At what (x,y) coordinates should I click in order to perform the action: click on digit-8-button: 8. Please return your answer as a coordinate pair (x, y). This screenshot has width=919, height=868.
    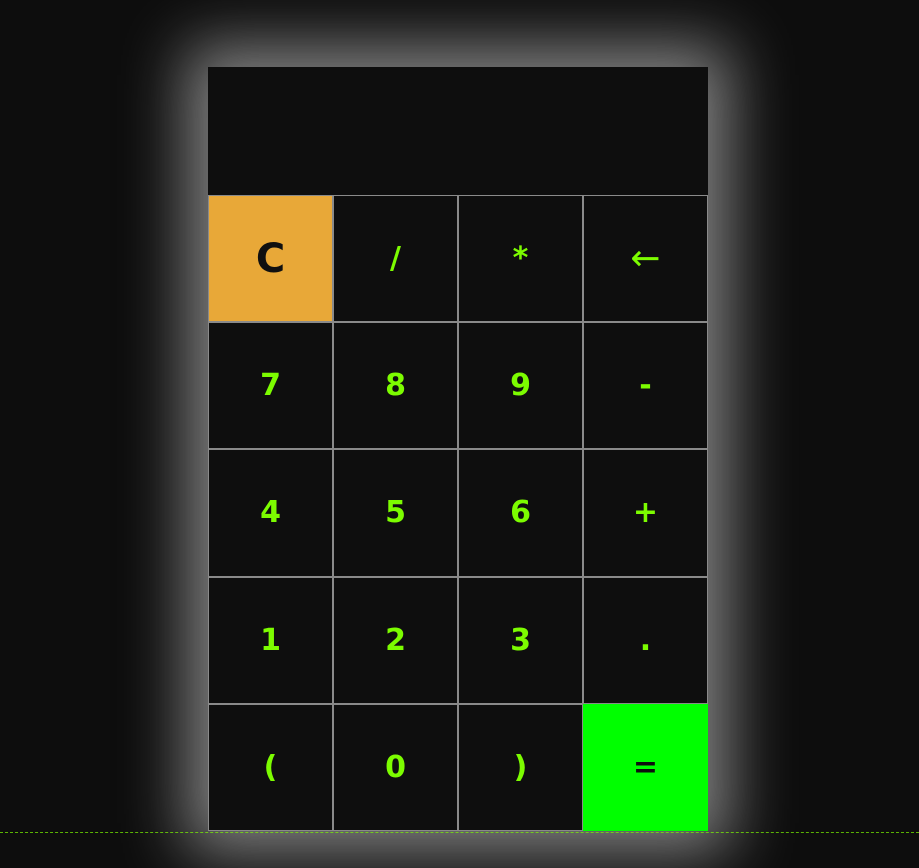
    Looking at the image, I should click on (395, 386).